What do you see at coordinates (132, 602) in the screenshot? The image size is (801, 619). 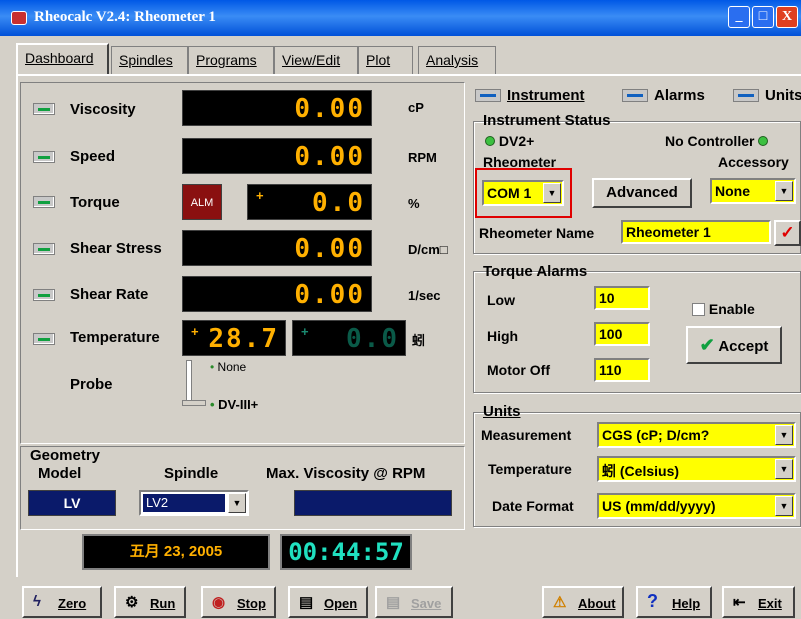 I see `run-icon: ⚙` at bounding box center [132, 602].